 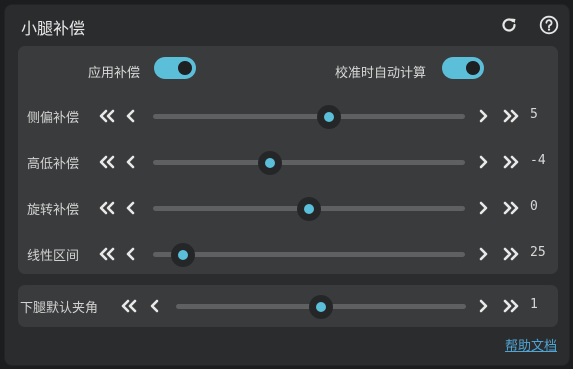 I want to click on page-title: 小腿补偿, so click(x=53, y=28).